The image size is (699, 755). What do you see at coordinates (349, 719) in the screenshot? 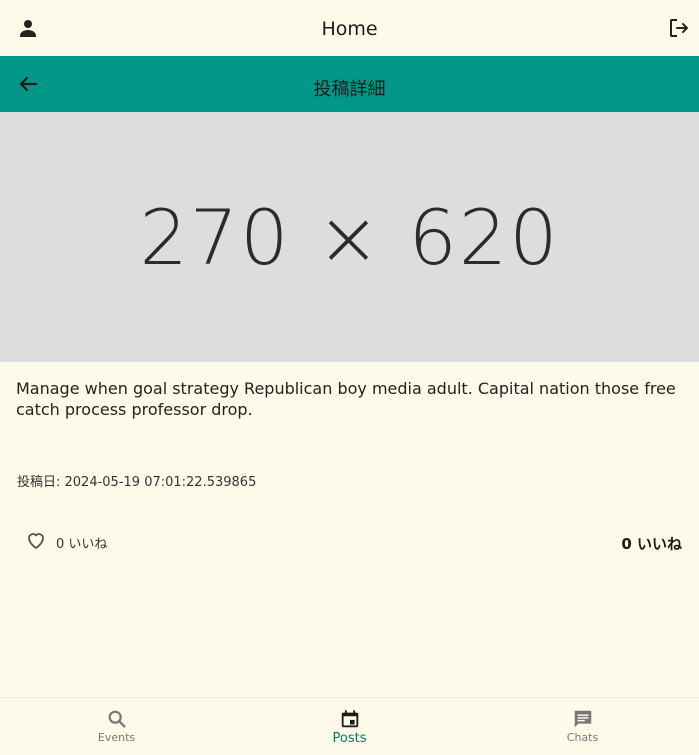
I see `event-icon` at bounding box center [349, 719].